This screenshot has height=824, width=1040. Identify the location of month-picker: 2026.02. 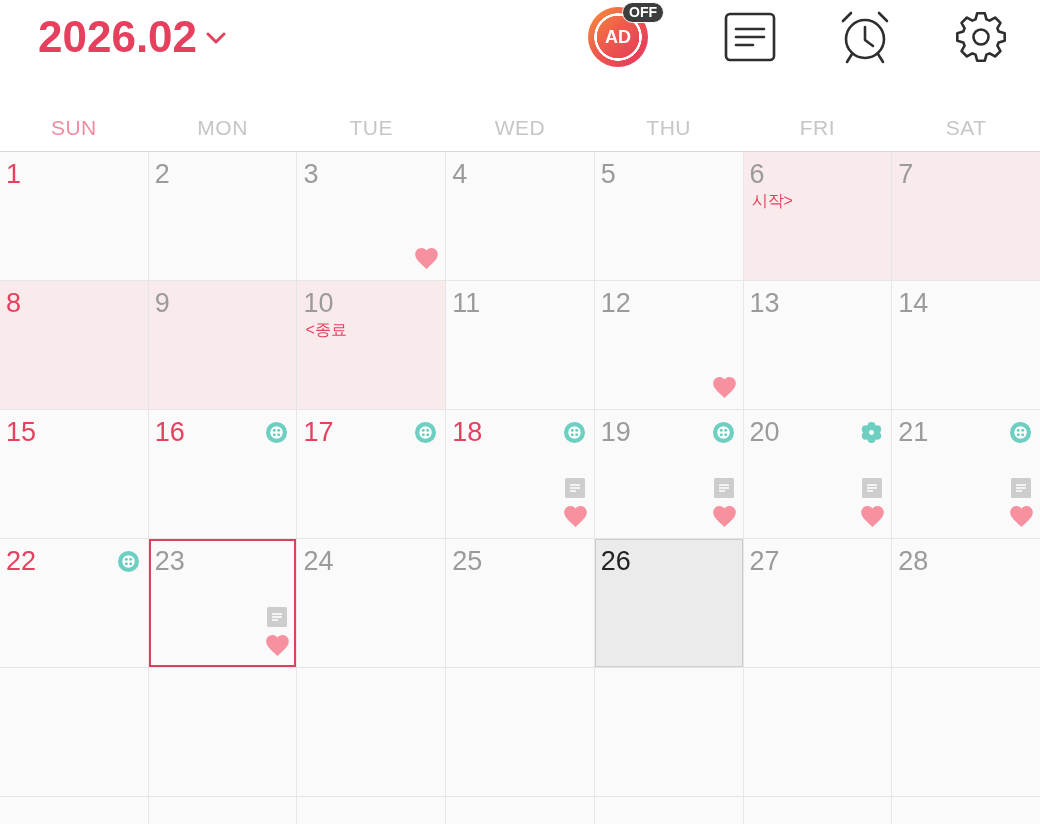
(132, 37).